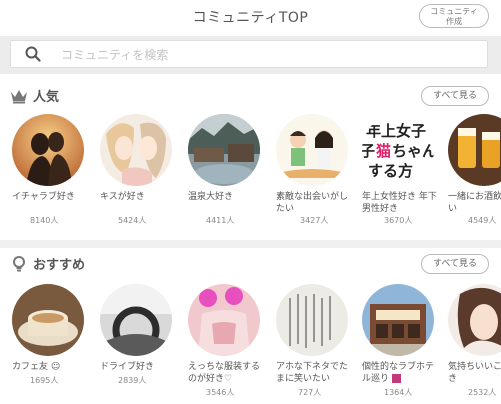 The width and height of the screenshot is (501, 404). I want to click on member-count: 2839人, so click(132, 380).